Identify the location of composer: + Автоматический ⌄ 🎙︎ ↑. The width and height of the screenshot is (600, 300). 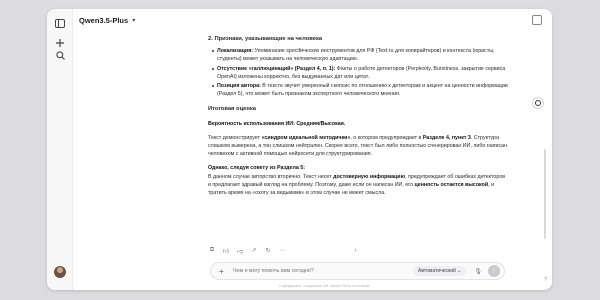
(357, 271).